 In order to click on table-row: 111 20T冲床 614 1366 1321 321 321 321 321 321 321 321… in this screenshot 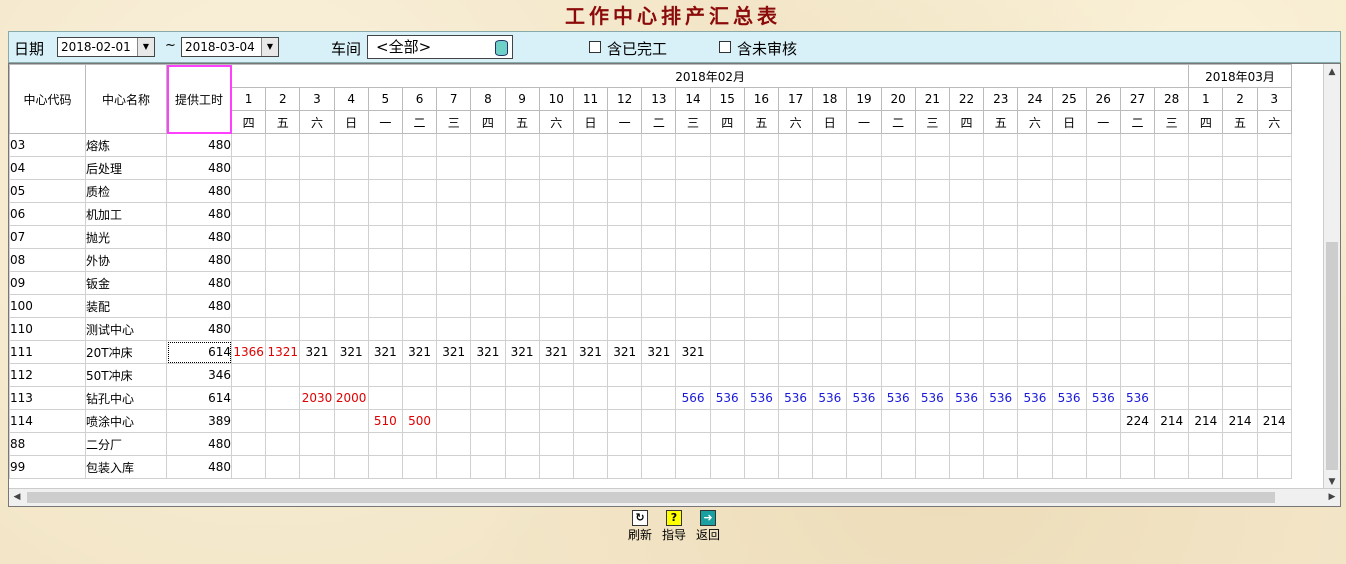, I will do `click(650, 352)`.